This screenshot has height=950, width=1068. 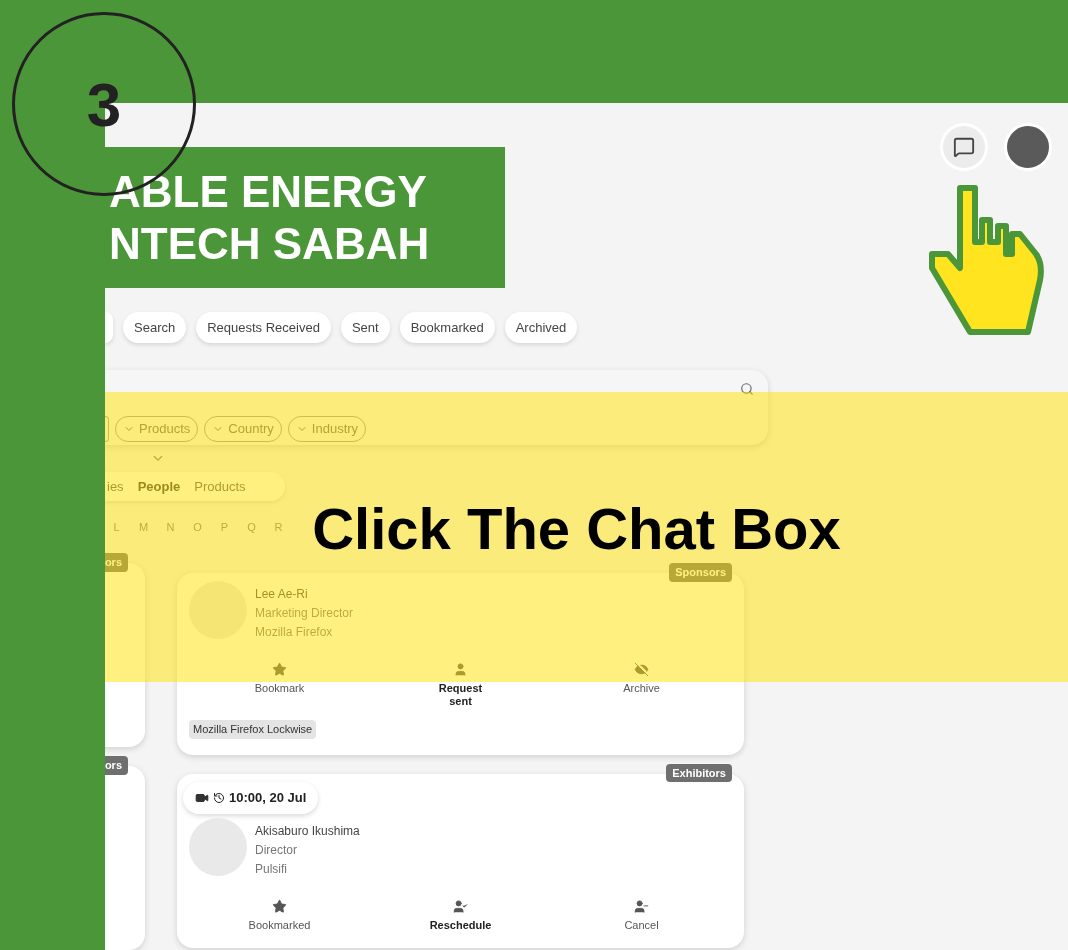 What do you see at coordinates (278, 527) in the screenshot?
I see `alphabet-letter: R` at bounding box center [278, 527].